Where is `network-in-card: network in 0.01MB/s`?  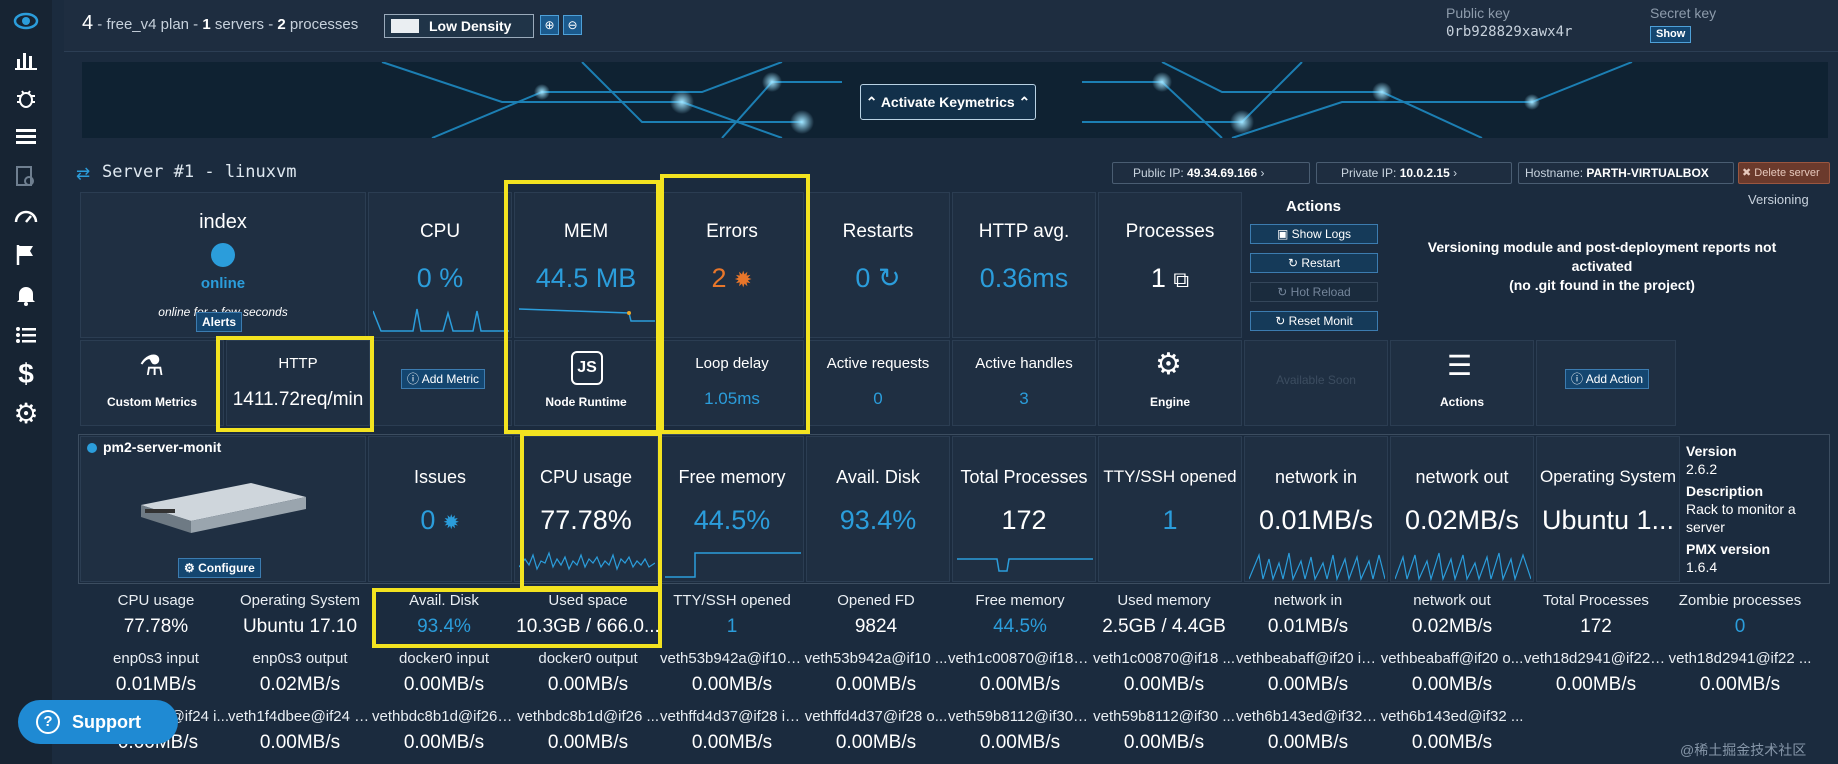 network-in-card: network in 0.01MB/s is located at coordinates (1316, 509).